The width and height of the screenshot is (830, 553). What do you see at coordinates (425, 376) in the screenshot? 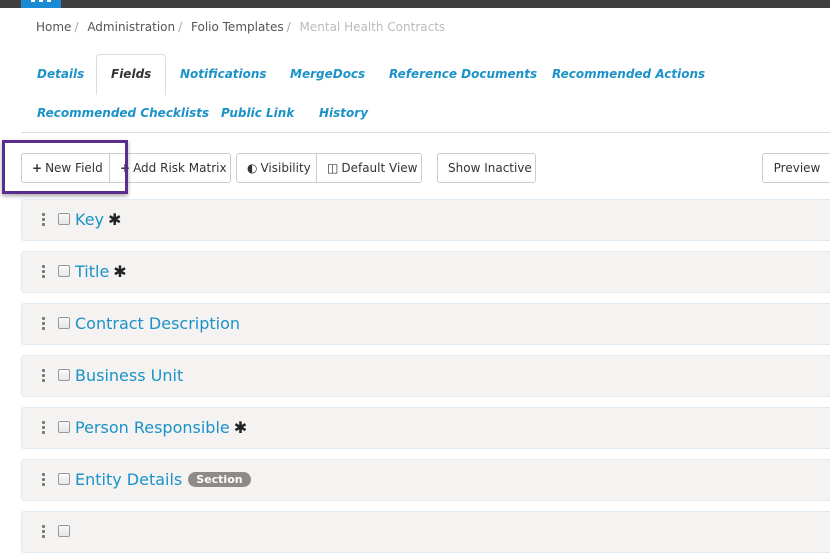
I see `field-row: Business Unit` at bounding box center [425, 376].